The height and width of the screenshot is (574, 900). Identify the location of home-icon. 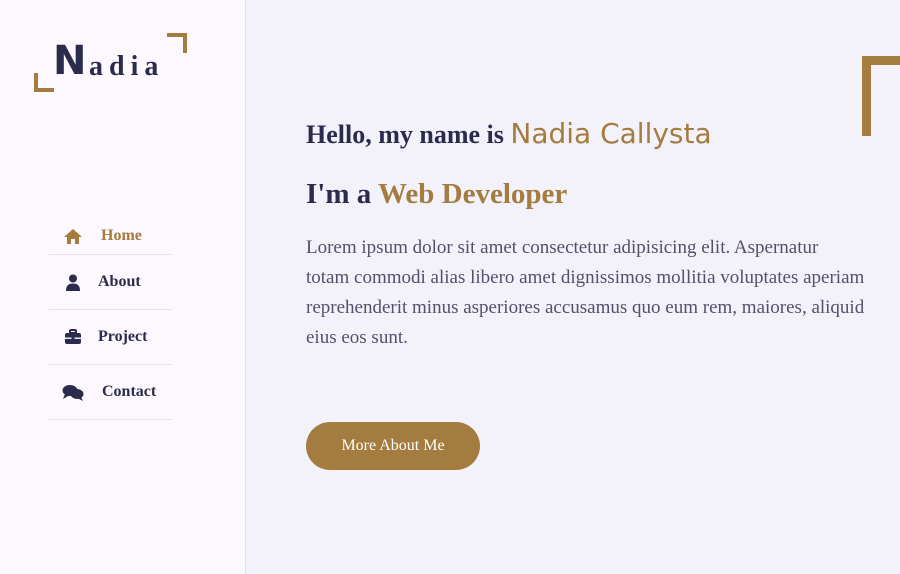
(73, 236).